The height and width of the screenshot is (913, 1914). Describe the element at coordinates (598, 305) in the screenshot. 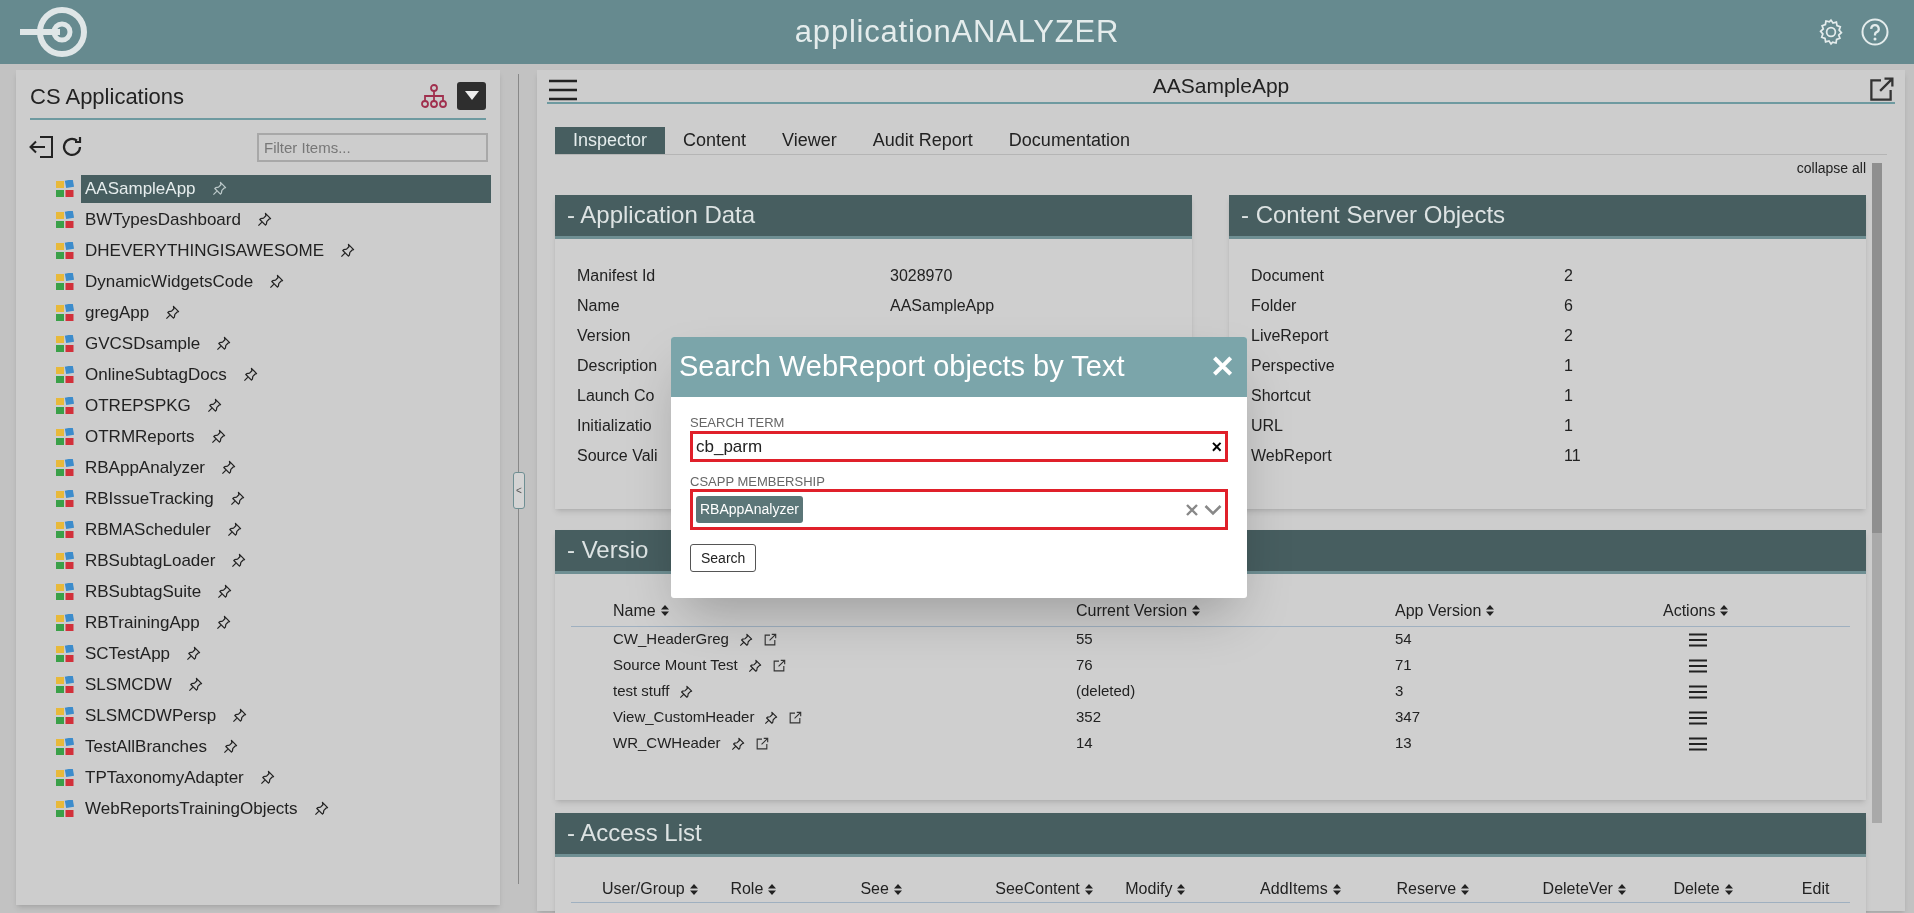

I see `field-label: Name` at that location.